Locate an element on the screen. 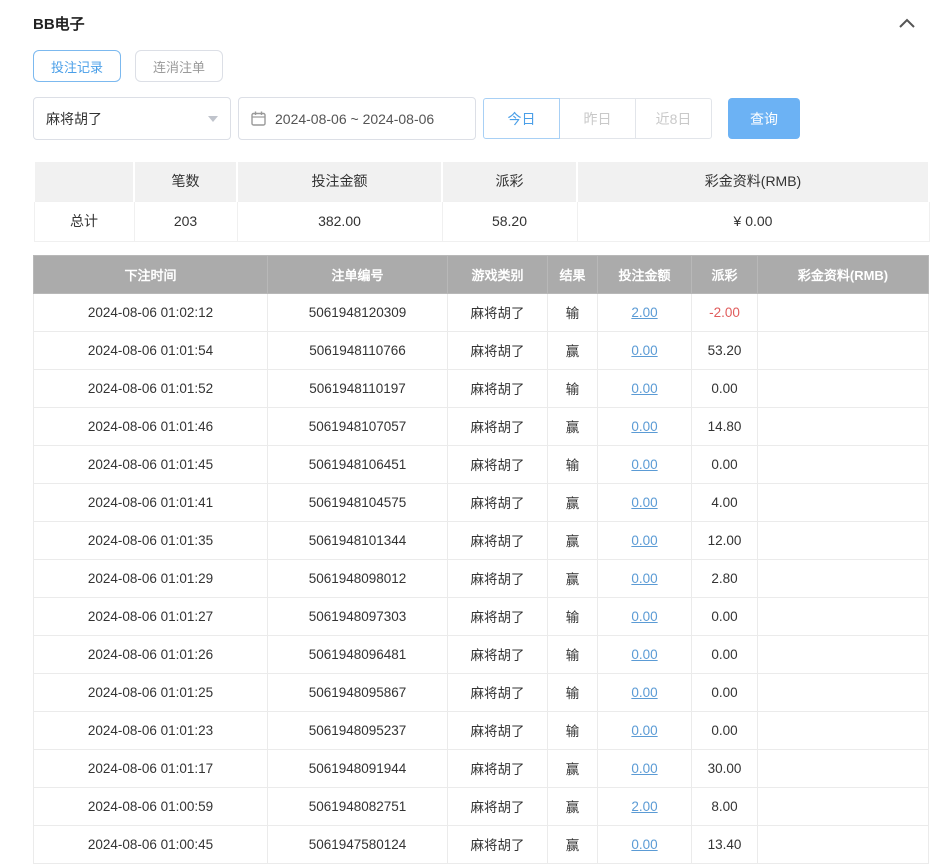 This screenshot has height=864, width=936. cell-order-number: 5061948096481 is located at coordinates (357, 654).